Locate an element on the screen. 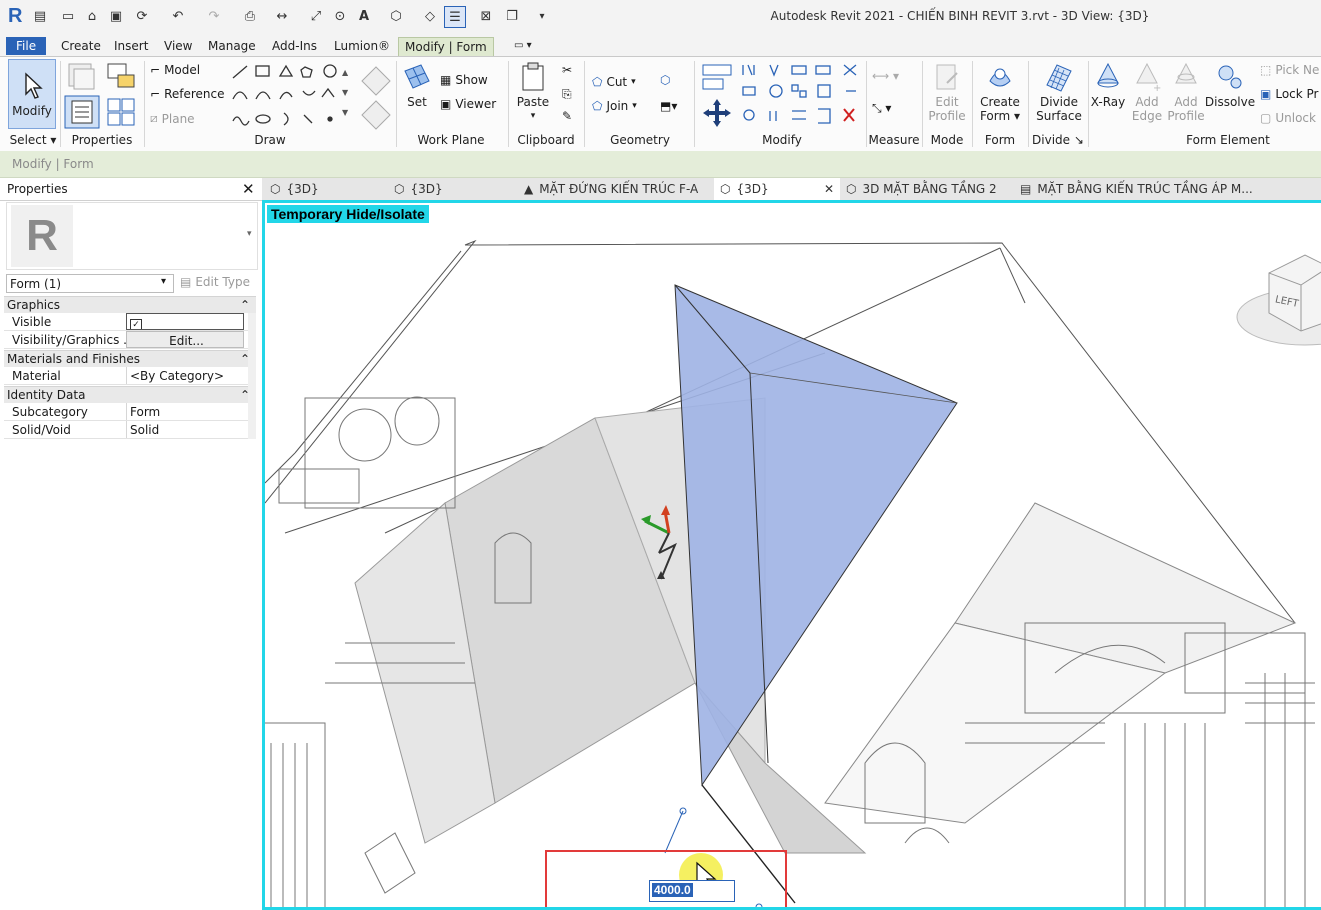 The image size is (1321, 910). split-face-icon: ⬡ is located at coordinates (665, 80).